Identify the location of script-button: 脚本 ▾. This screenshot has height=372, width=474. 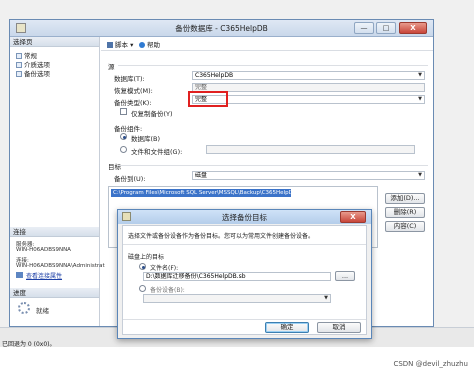
(120, 44).